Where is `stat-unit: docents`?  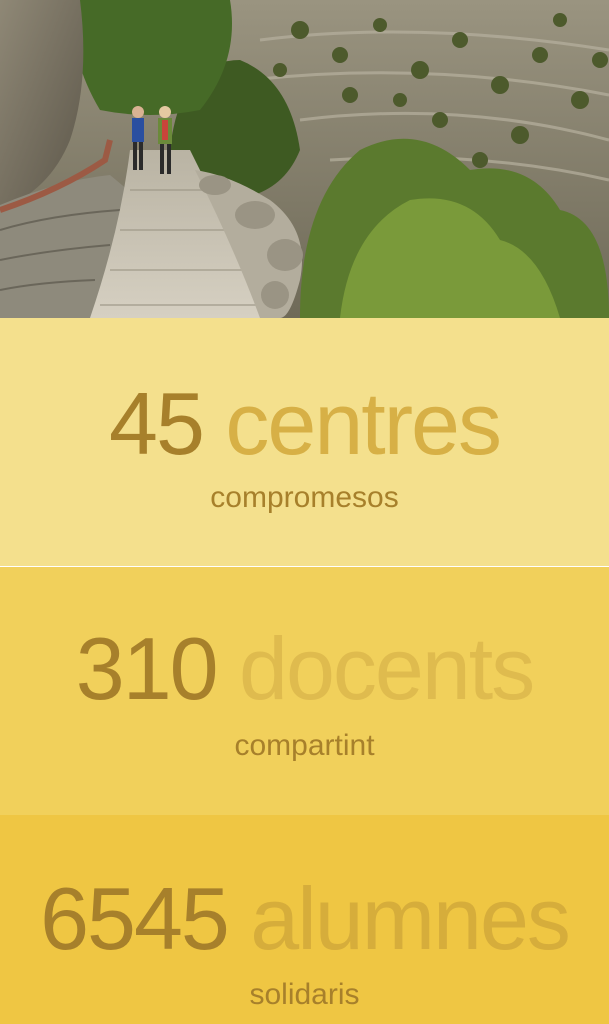
stat-unit: docents is located at coordinates (387, 668).